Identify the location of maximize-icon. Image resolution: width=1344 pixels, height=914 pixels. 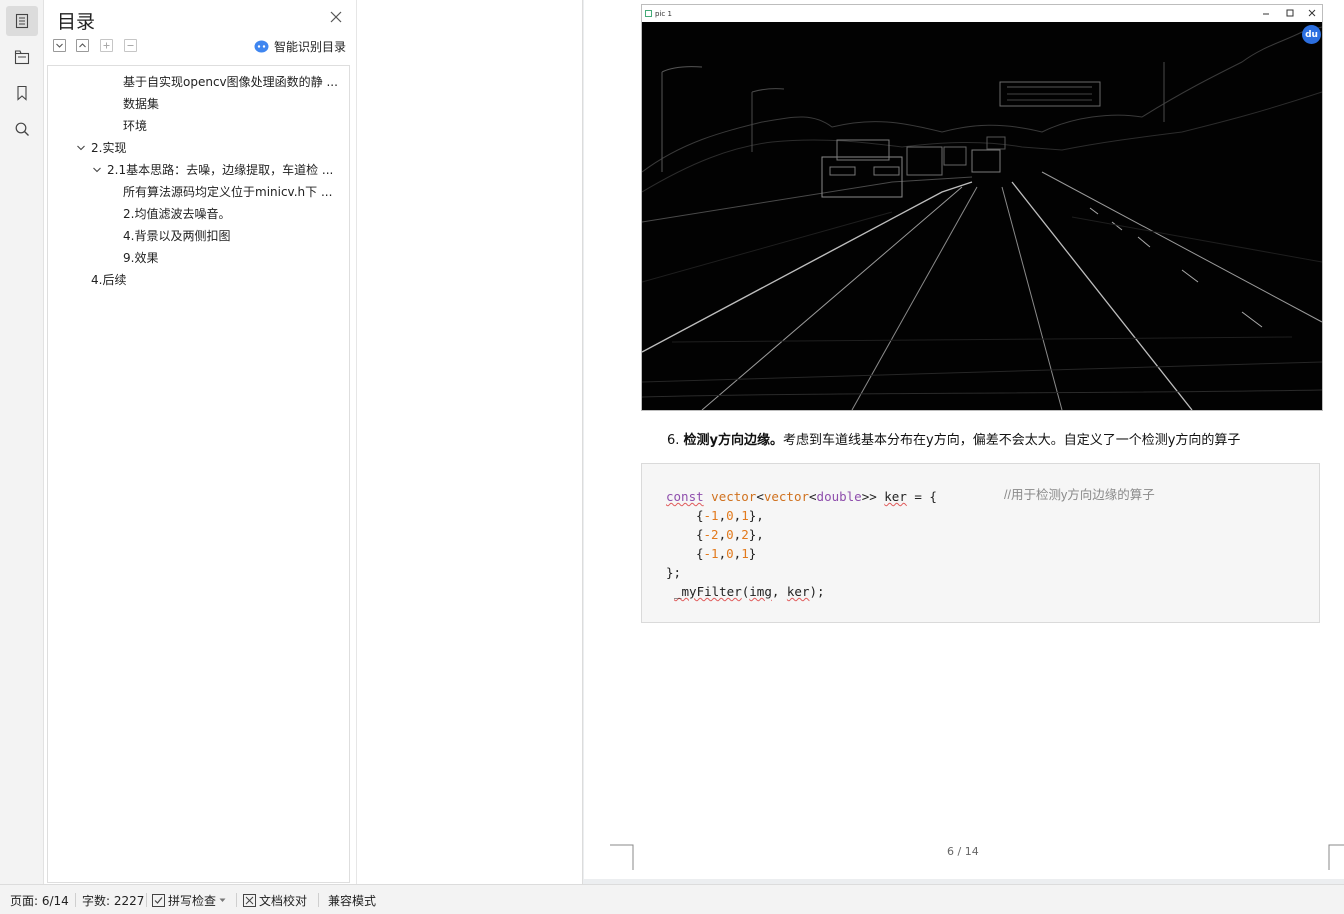
(1290, 13).